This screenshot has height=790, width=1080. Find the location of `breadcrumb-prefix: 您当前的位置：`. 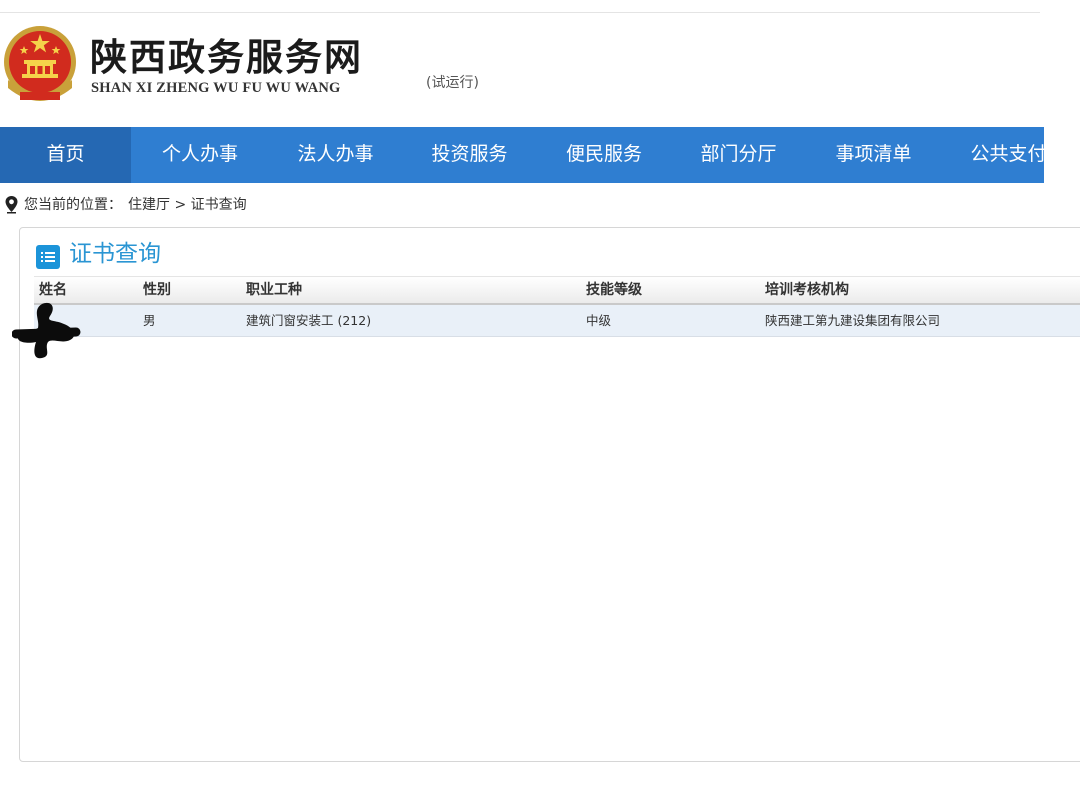

breadcrumb-prefix: 您当前的位置： is located at coordinates (73, 205).